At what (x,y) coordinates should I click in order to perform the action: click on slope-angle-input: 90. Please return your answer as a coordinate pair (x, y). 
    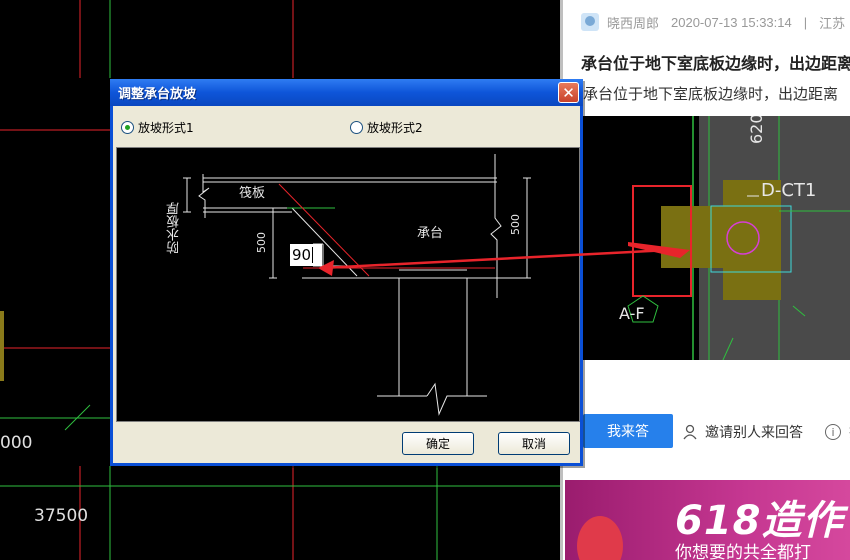
    Looking at the image, I should click on (306, 255).